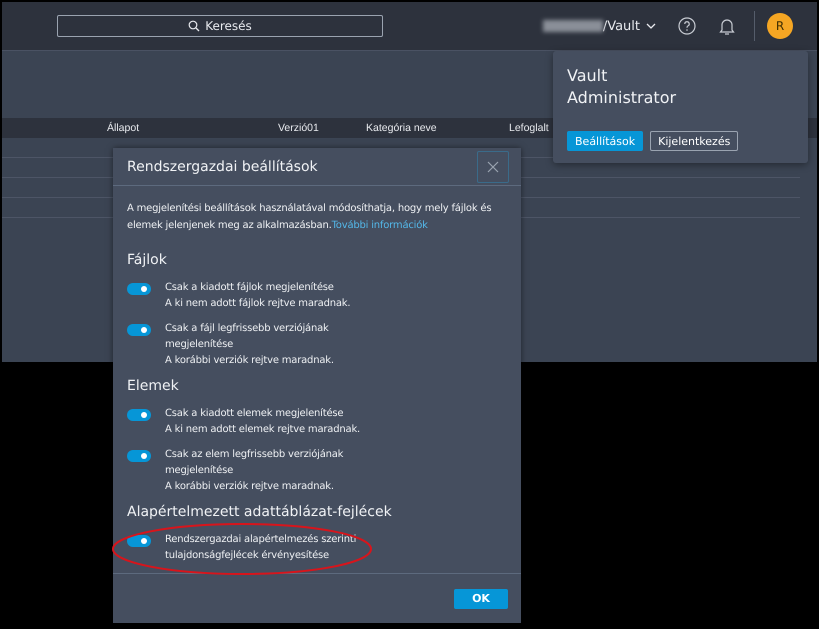 The image size is (819, 629). Describe the element at coordinates (254, 463) in the screenshot. I see `option-label: Csak az elem legfrissebb verziójának megjelenítése` at that location.